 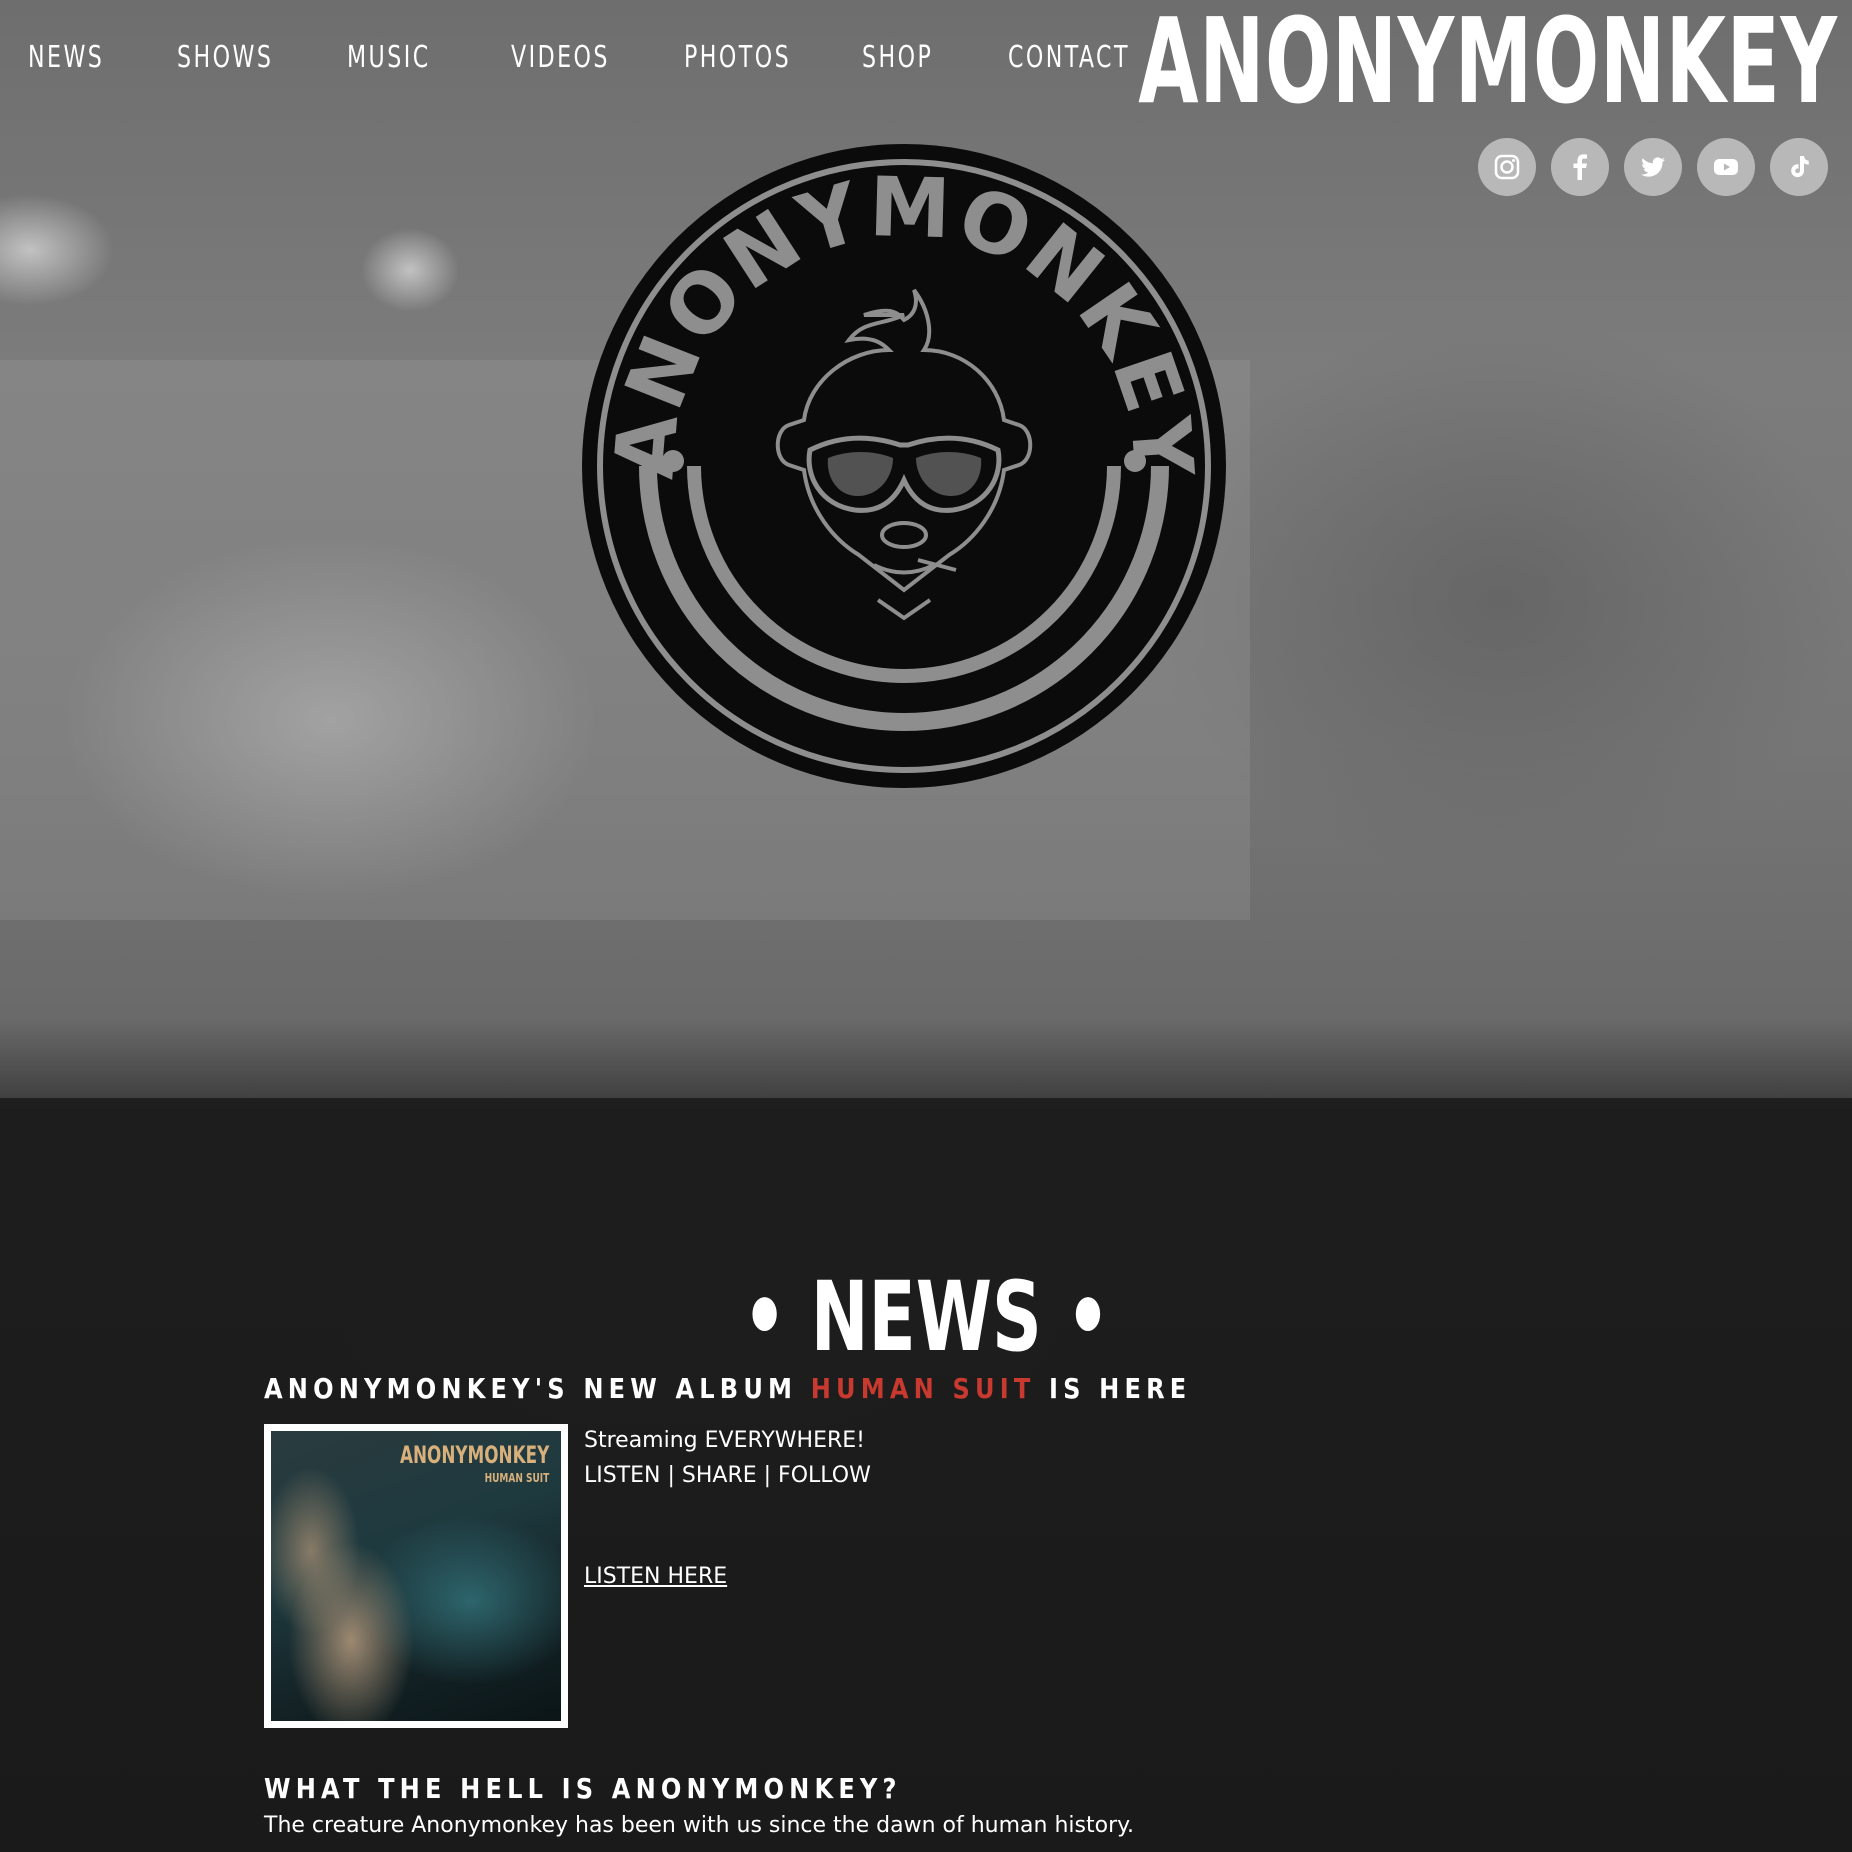 I want to click on nav-shop: SHOP, so click(x=897, y=57).